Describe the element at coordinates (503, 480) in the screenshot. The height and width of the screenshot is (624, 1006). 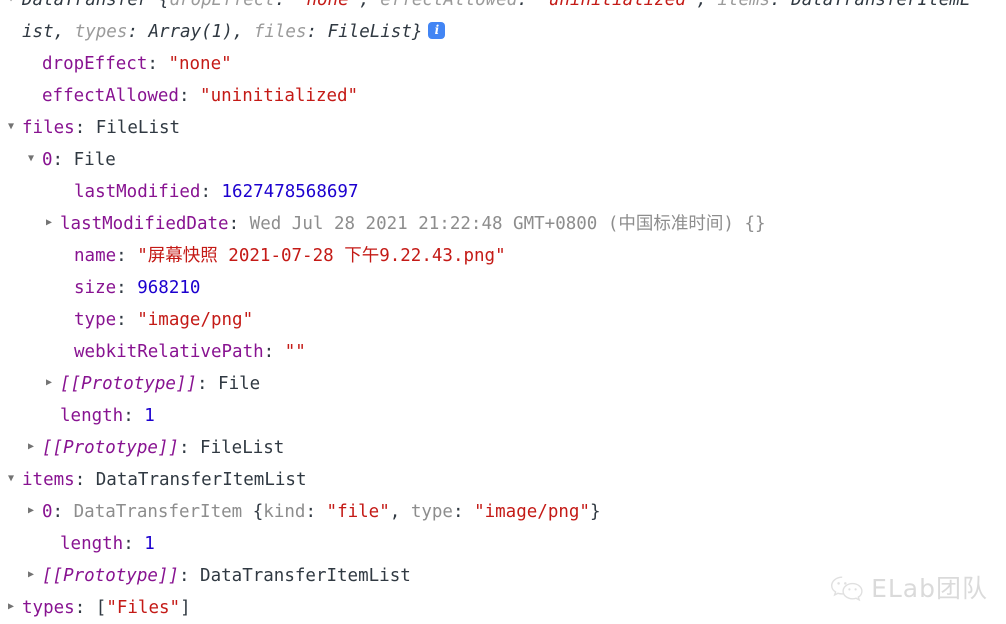
I see `console-row: items: DataTransferItemList` at that location.